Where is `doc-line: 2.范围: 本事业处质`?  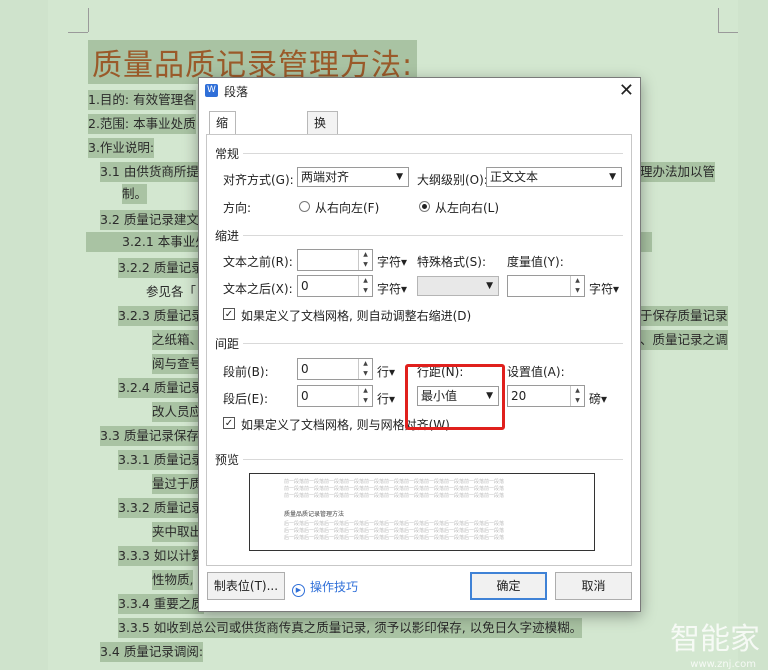 doc-line: 2.范围: 本事业处质 is located at coordinates (142, 124).